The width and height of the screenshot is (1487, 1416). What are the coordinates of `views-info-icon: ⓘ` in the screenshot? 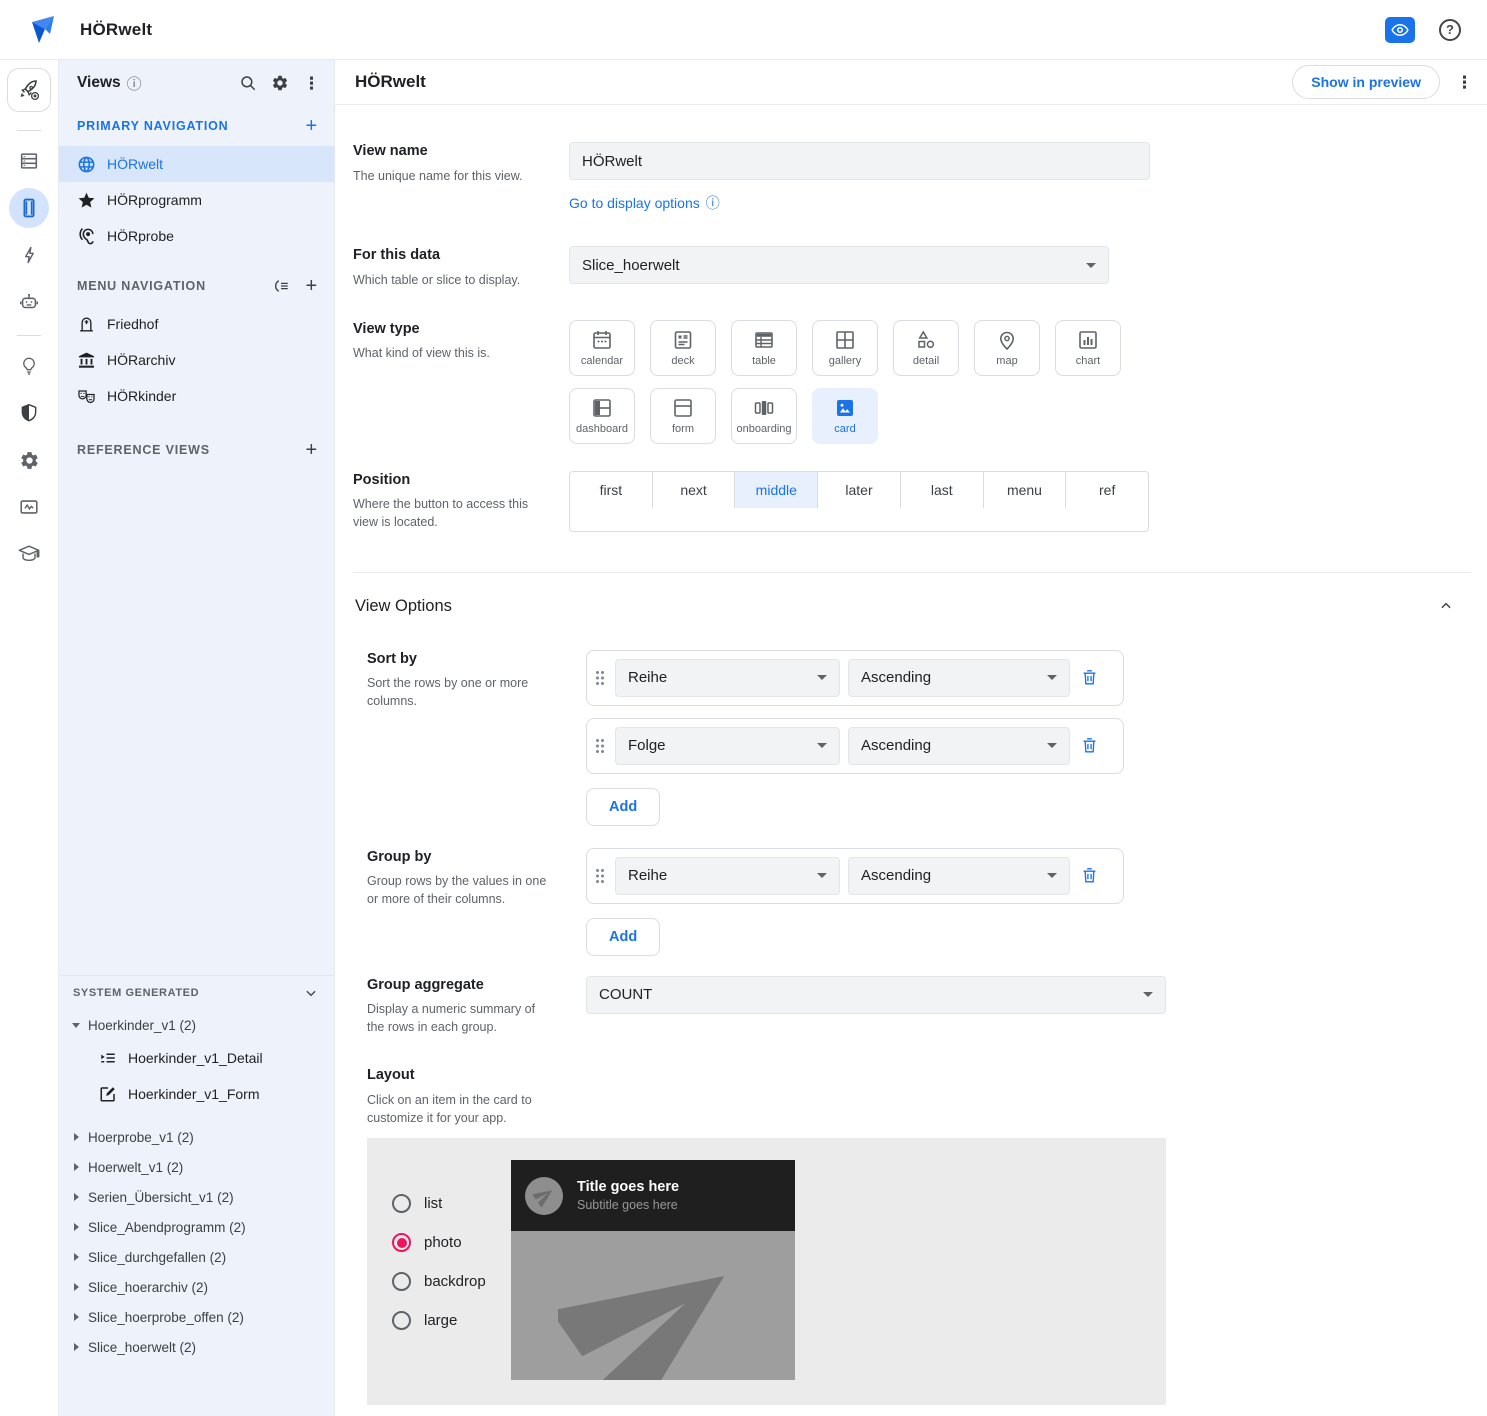 It's located at (134, 83).